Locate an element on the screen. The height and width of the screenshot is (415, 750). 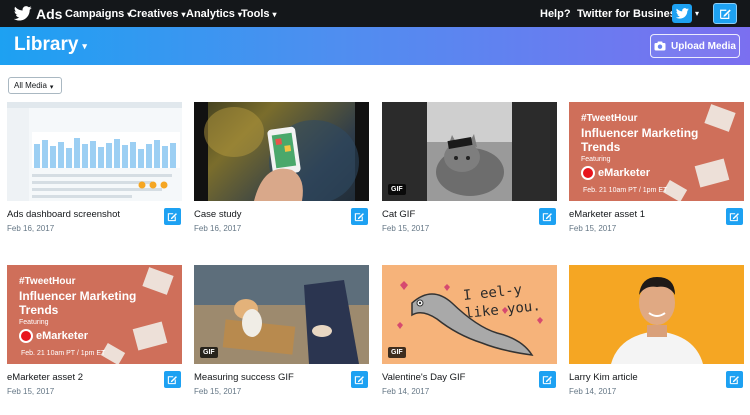
library-header: Library ▾ Upload Media is located at coordinates (375, 46).